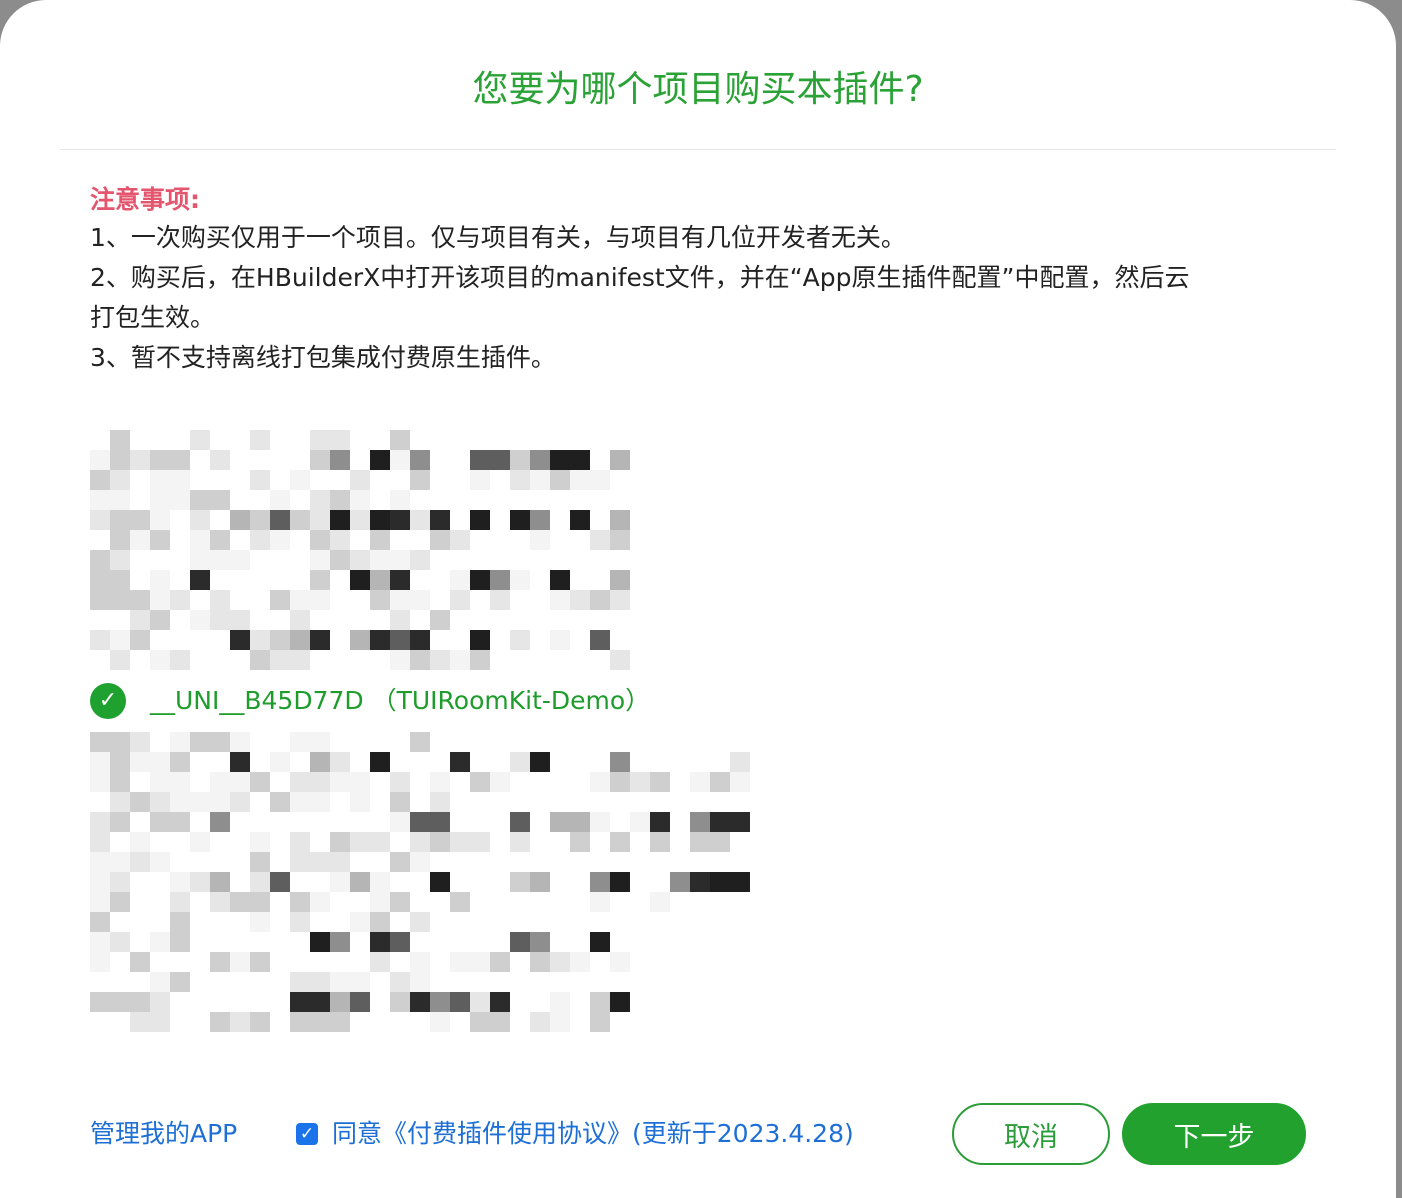  What do you see at coordinates (440, 701) in the screenshot?
I see `project-row-selected: ✓ __UNI__B45D77D （TUIRoomKit-Demo）` at bounding box center [440, 701].